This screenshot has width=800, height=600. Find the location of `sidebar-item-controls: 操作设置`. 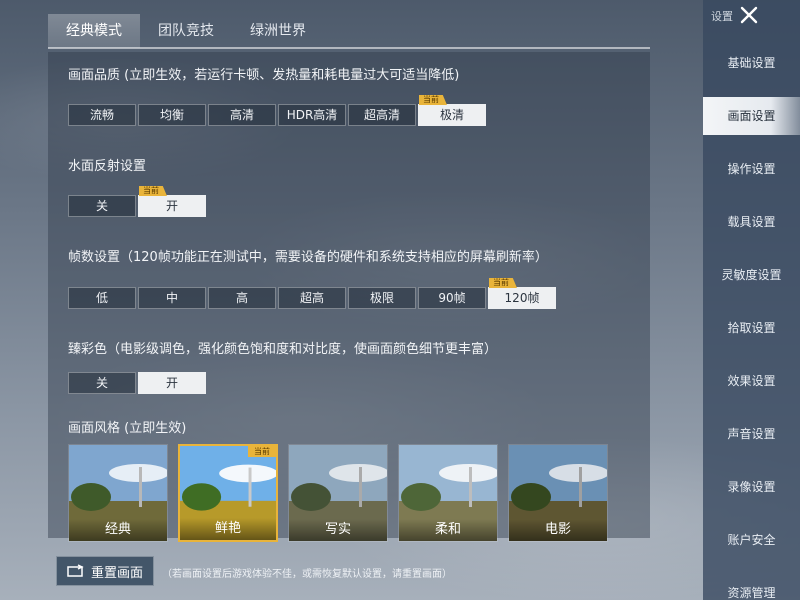

sidebar-item-controls: 操作设置 is located at coordinates (751, 169).